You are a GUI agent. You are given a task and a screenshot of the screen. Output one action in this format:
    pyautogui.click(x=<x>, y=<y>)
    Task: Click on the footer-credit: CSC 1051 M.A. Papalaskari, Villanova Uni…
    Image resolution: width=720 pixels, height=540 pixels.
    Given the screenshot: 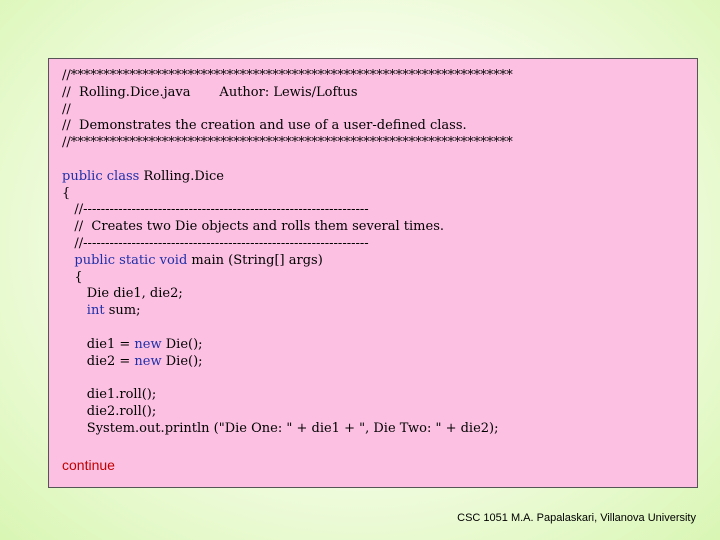 What is the action you would take?
    pyautogui.click(x=576, y=518)
    